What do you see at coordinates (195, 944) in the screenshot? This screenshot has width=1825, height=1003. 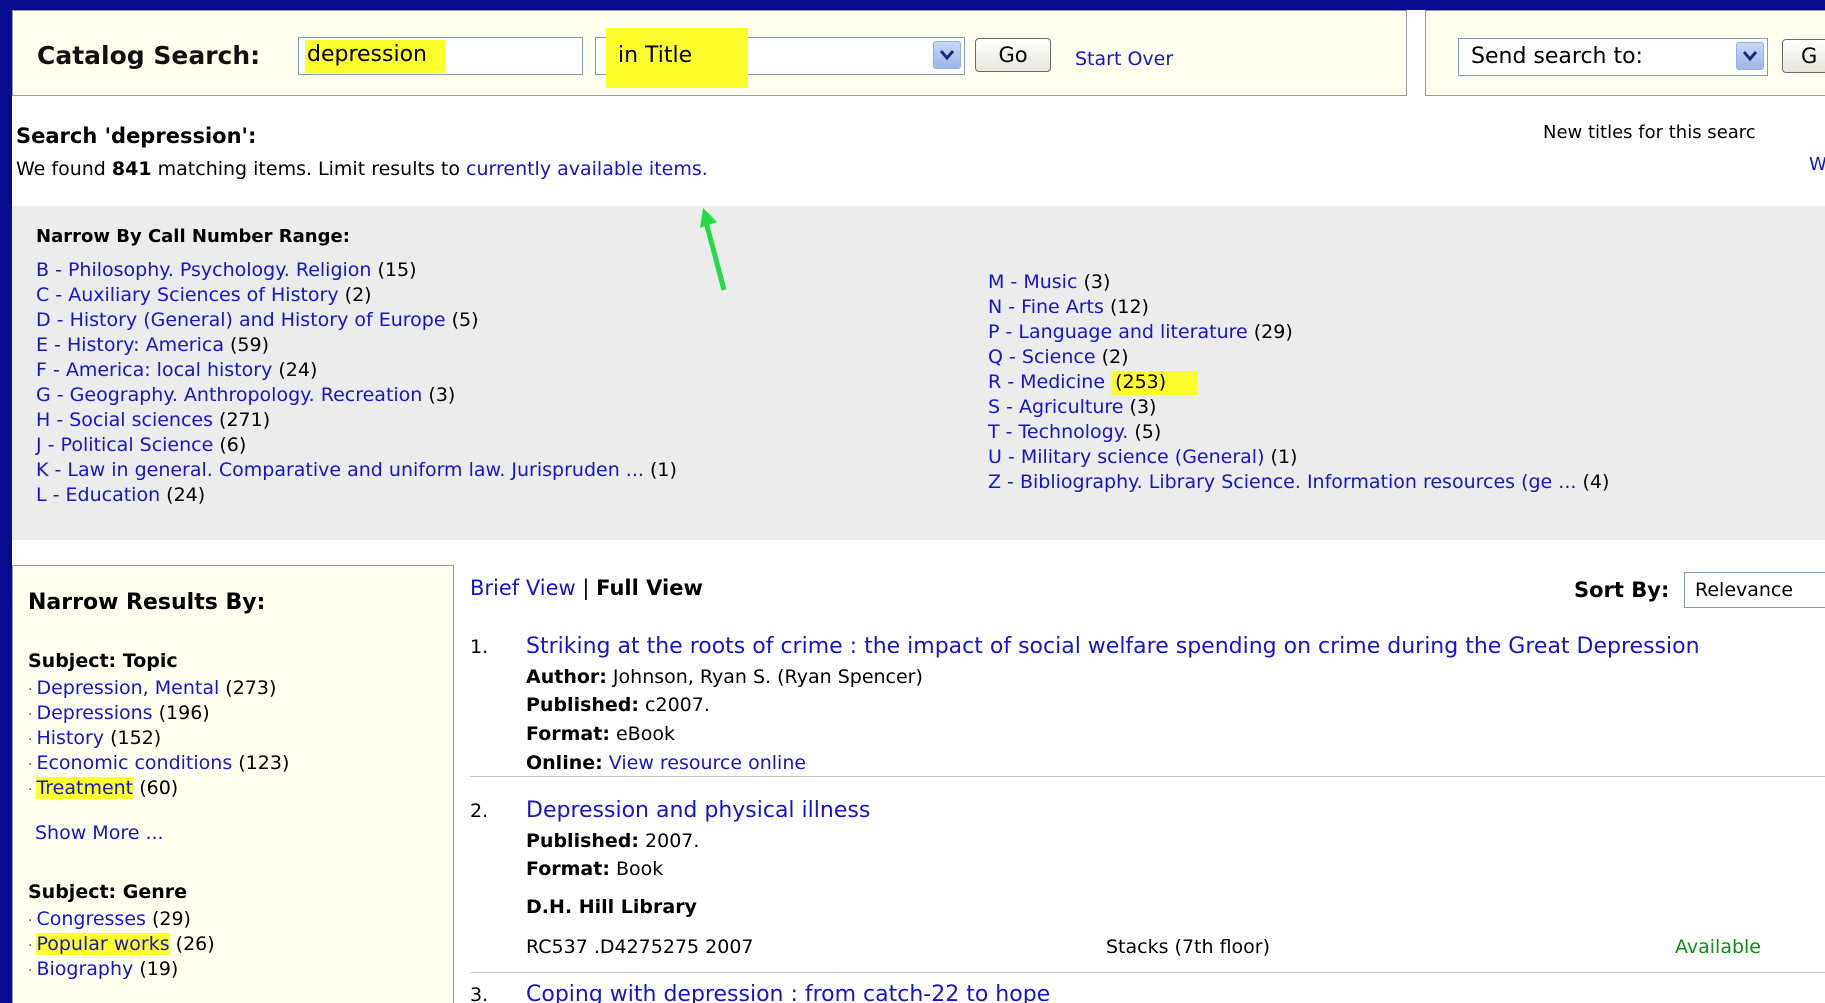 I see `facet-count: (26)` at bounding box center [195, 944].